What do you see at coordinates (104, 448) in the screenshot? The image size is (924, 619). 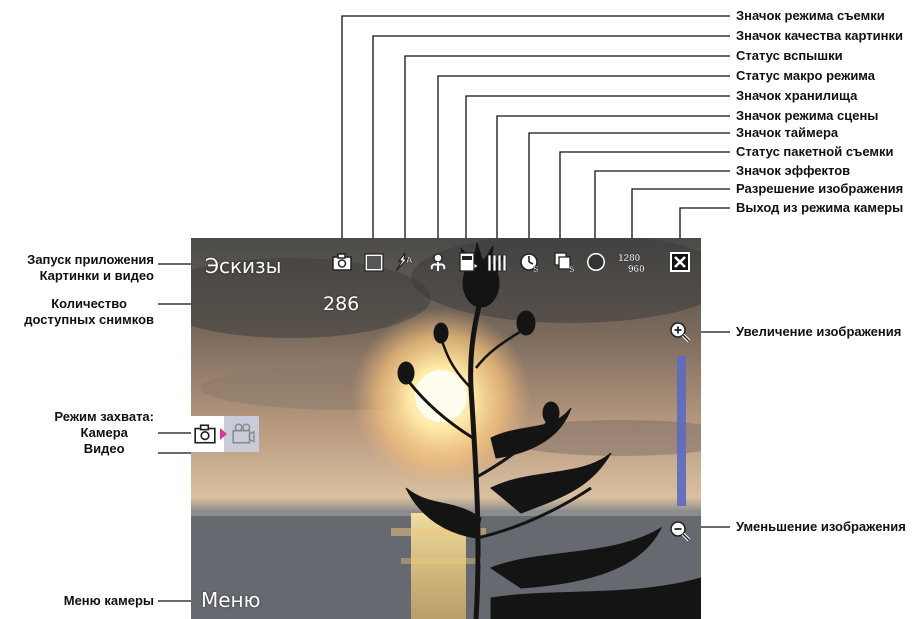 I see `callout-video: Видео` at bounding box center [104, 448].